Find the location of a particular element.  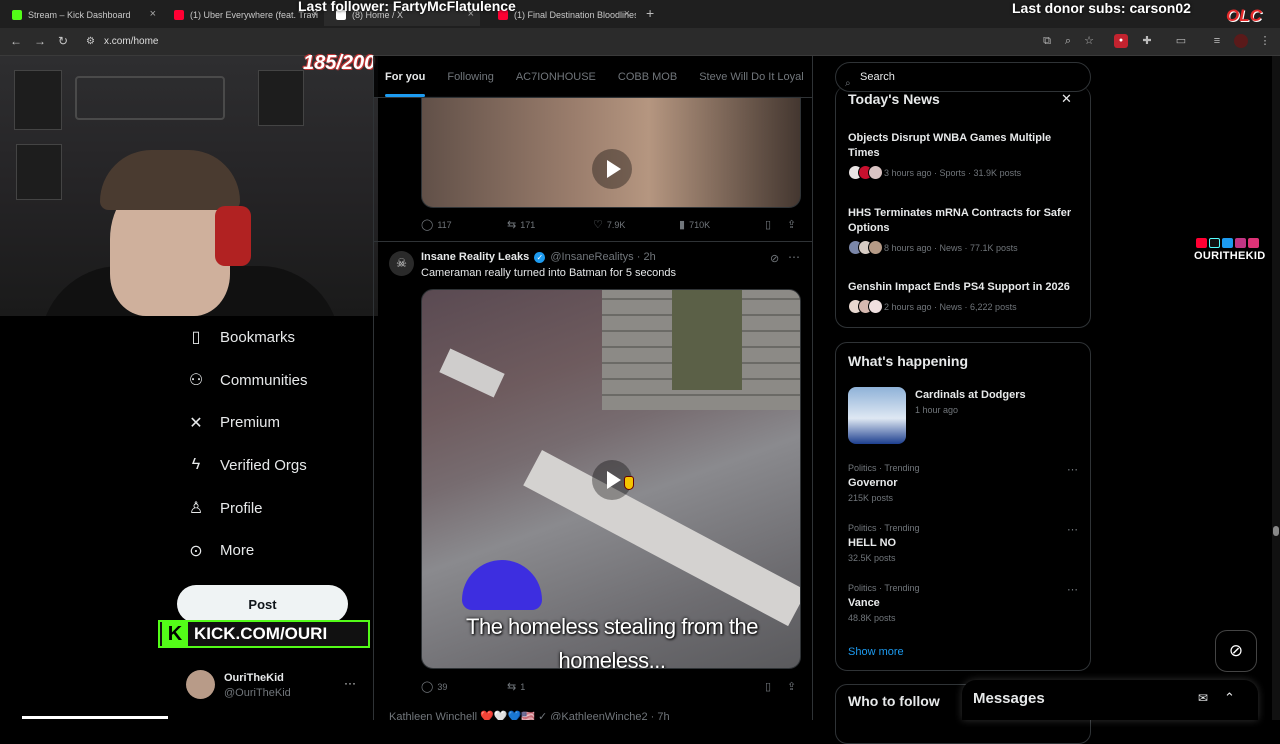

webcam-feed is located at coordinates (189, 186).